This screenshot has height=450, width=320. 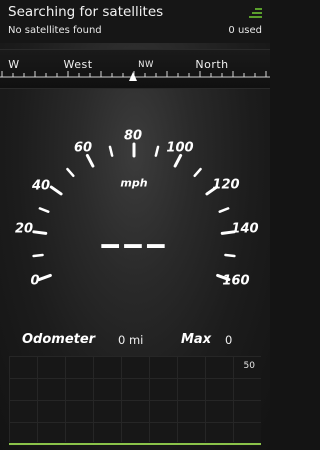 I want to click on speed-unit-label: mph, so click(x=134, y=183).